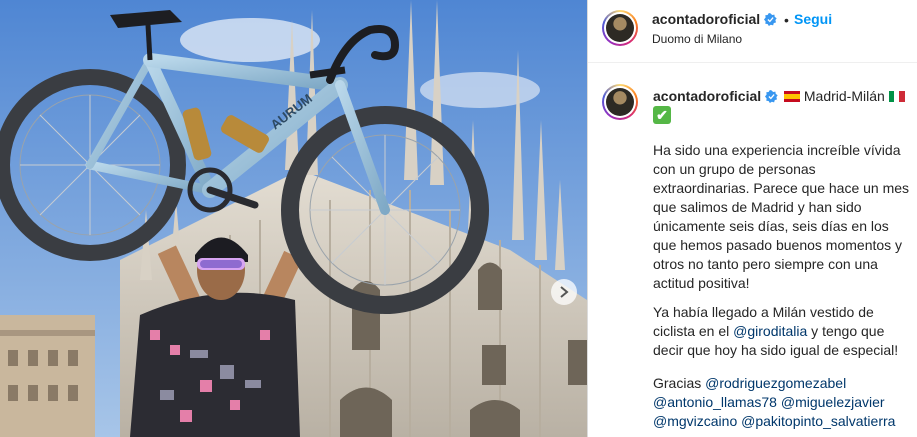 The width and height of the screenshot is (917, 437). I want to click on location-link: Duomo di Milano, so click(697, 39).